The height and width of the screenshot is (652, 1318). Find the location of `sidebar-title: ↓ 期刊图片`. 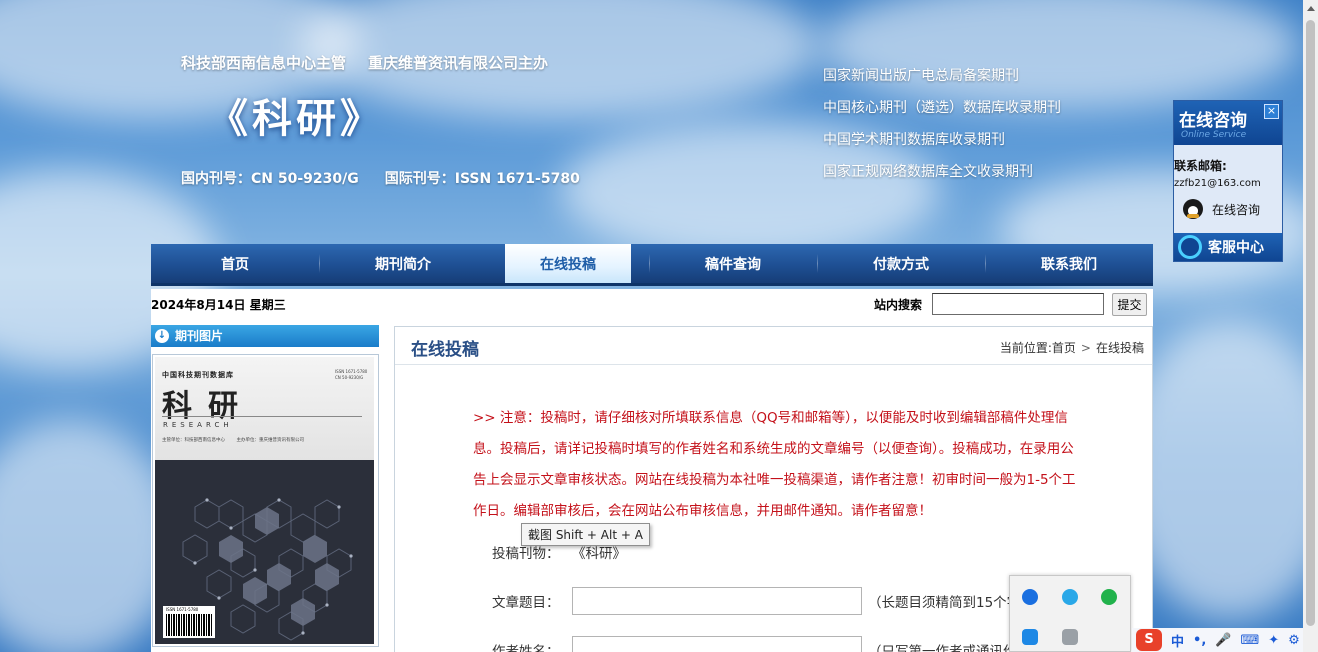

sidebar-title: ↓ 期刊图片 is located at coordinates (265, 336).